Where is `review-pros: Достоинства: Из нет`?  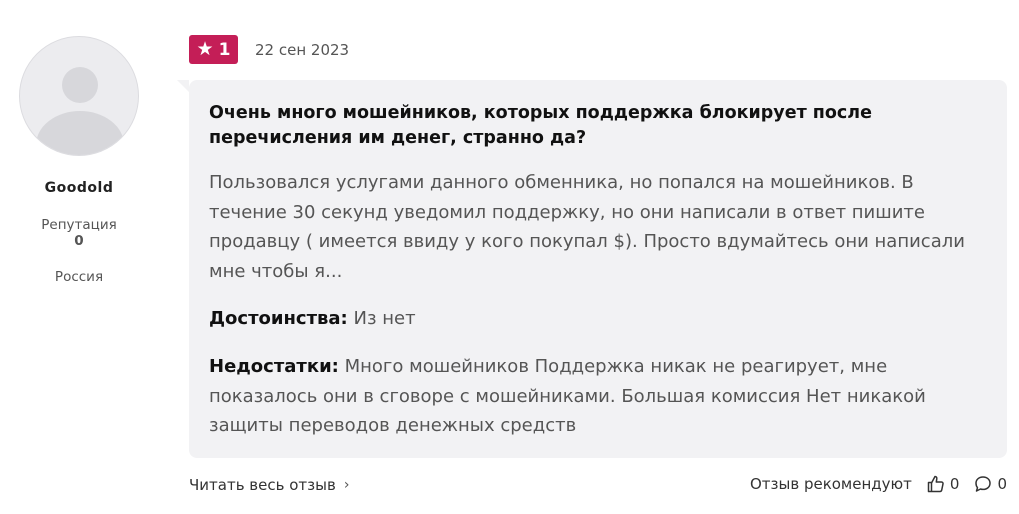
review-pros: Достоинства: Из нет is located at coordinates (601, 319).